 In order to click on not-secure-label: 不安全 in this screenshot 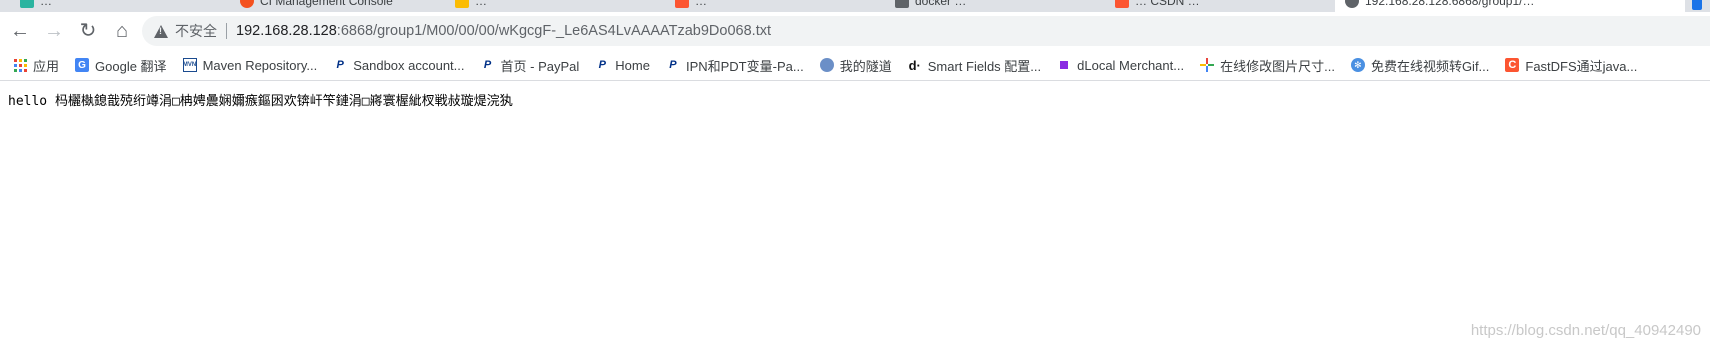, I will do `click(196, 31)`.